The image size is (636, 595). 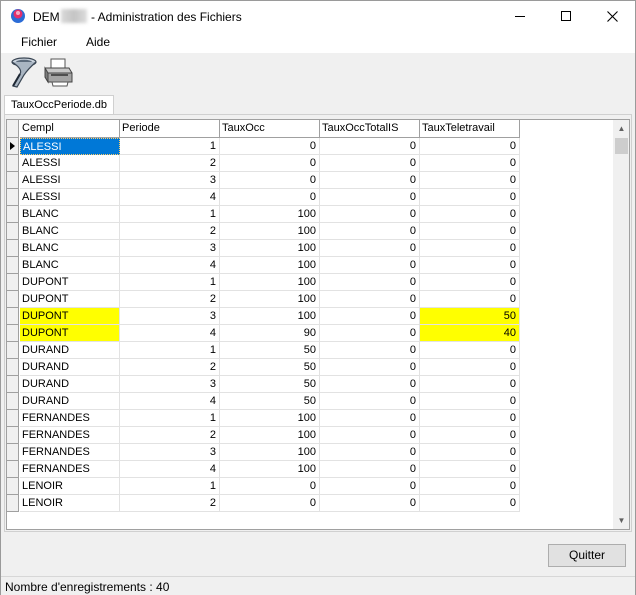 I want to click on minimize-button, so click(x=520, y=16).